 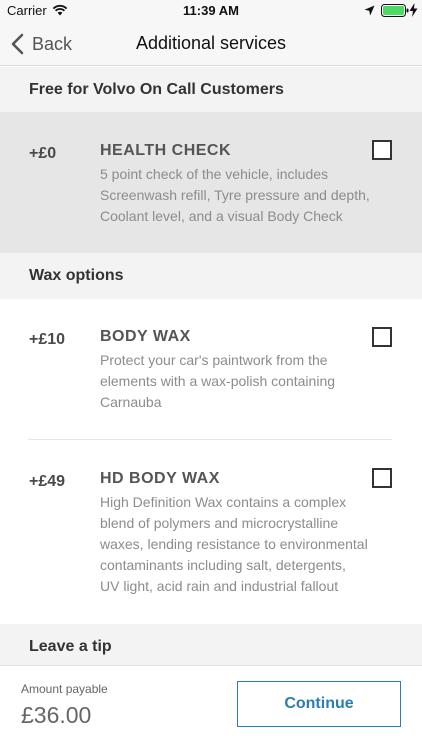 I want to click on service-price: +£0, so click(x=43, y=153).